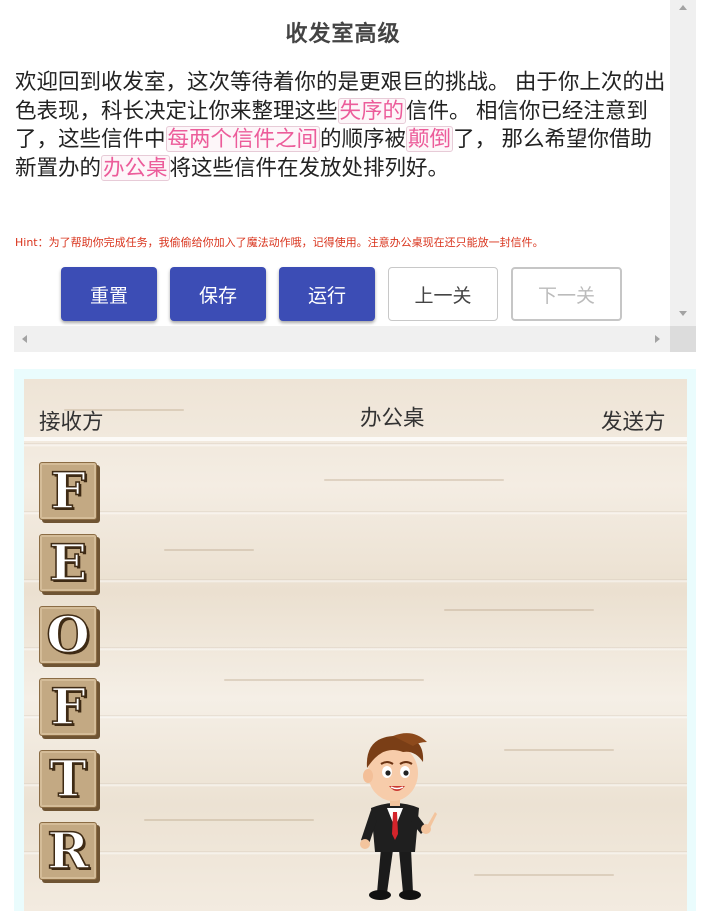  What do you see at coordinates (683, 7) in the screenshot?
I see `scroll-up-arrow-icon` at bounding box center [683, 7].